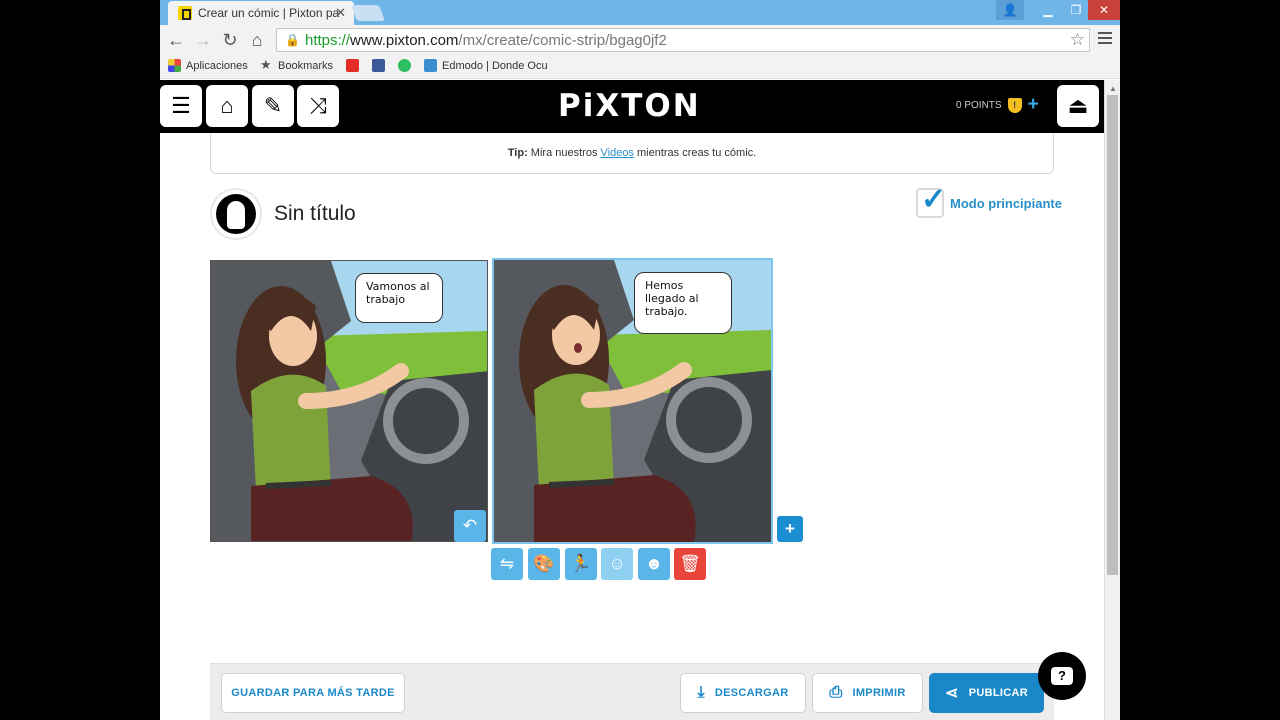  I want to click on delete-button: 🗑, so click(690, 564).